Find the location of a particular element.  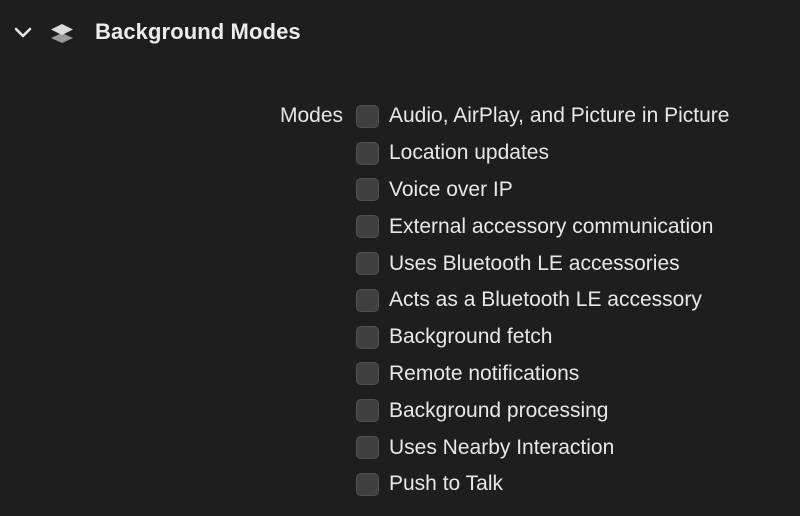

mode-label: Uses Bluetooth LE accessories is located at coordinates (534, 263).